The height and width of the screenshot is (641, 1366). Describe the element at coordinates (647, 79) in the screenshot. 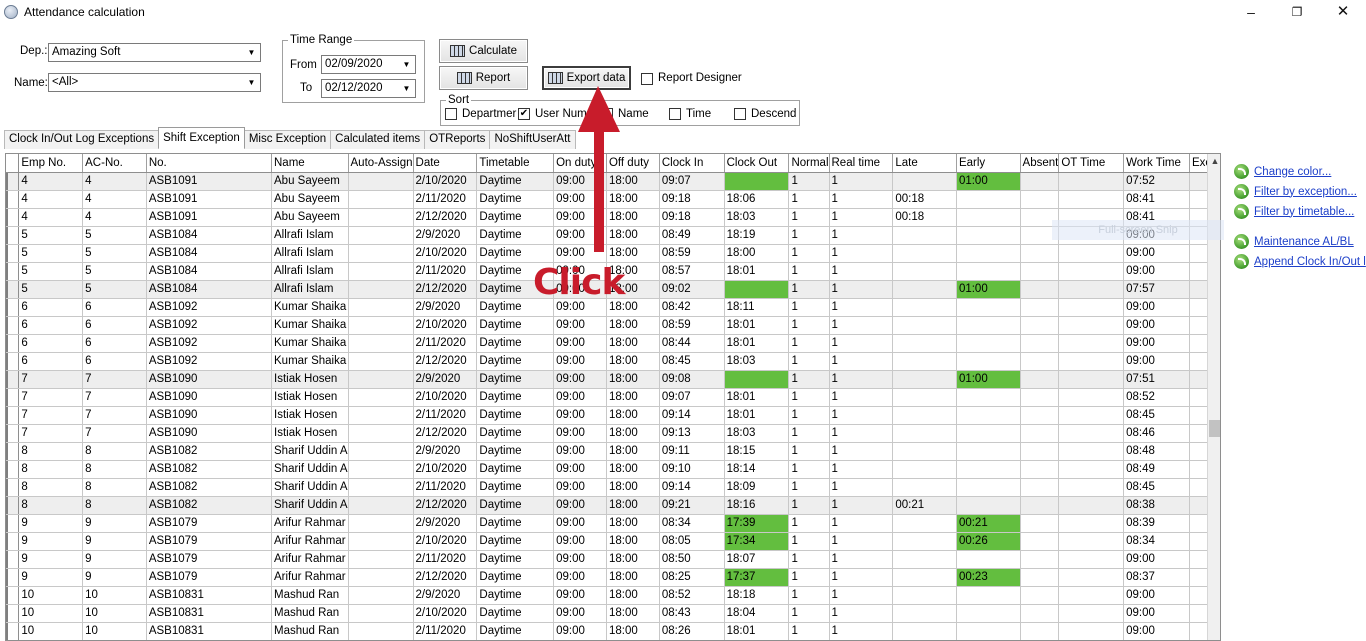

I see `report-designer-checkbox` at that location.